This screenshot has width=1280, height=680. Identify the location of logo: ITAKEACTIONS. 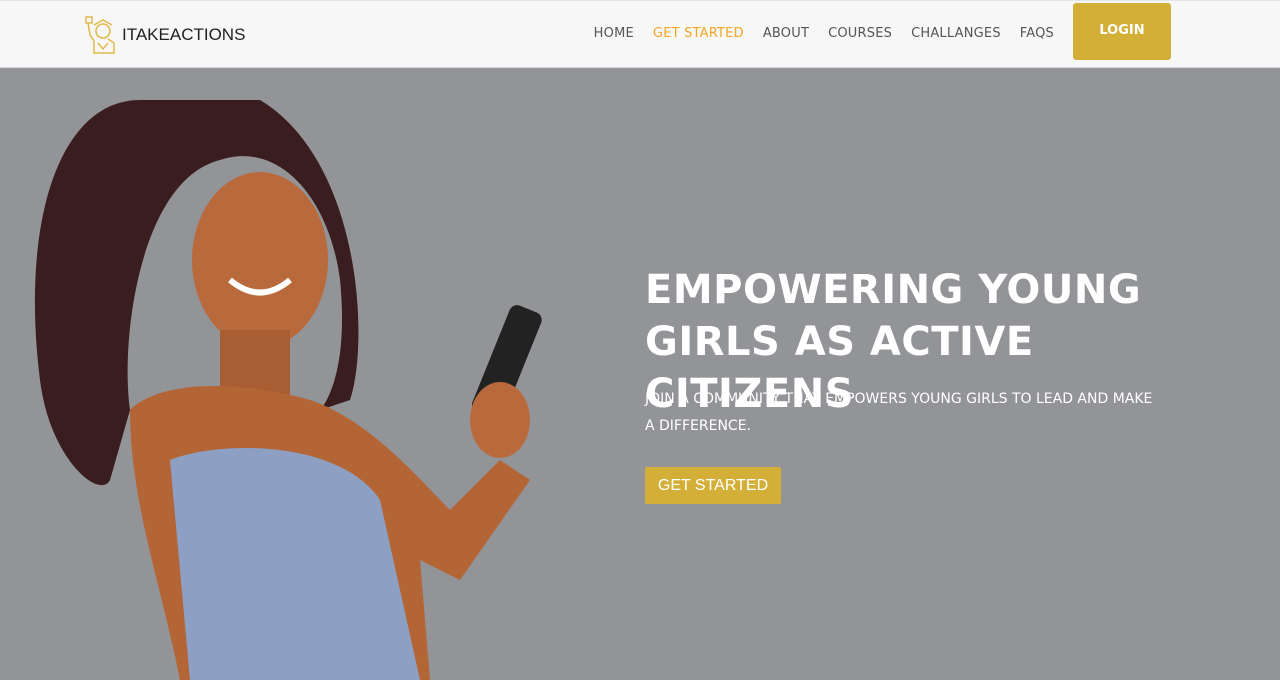
(164, 35).